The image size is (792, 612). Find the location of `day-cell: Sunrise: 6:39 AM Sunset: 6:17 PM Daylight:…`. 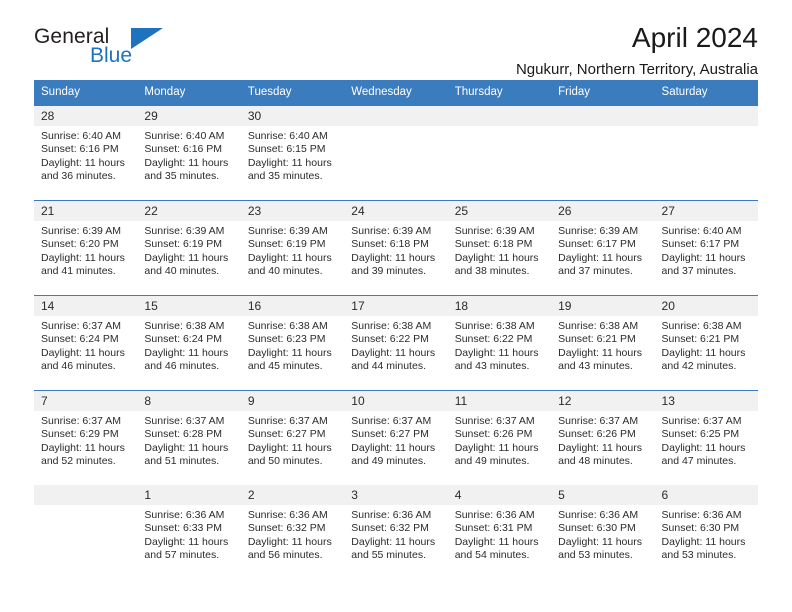

day-cell: Sunrise: 6:39 AM Sunset: 6:17 PM Daylight:… is located at coordinates (603, 258).